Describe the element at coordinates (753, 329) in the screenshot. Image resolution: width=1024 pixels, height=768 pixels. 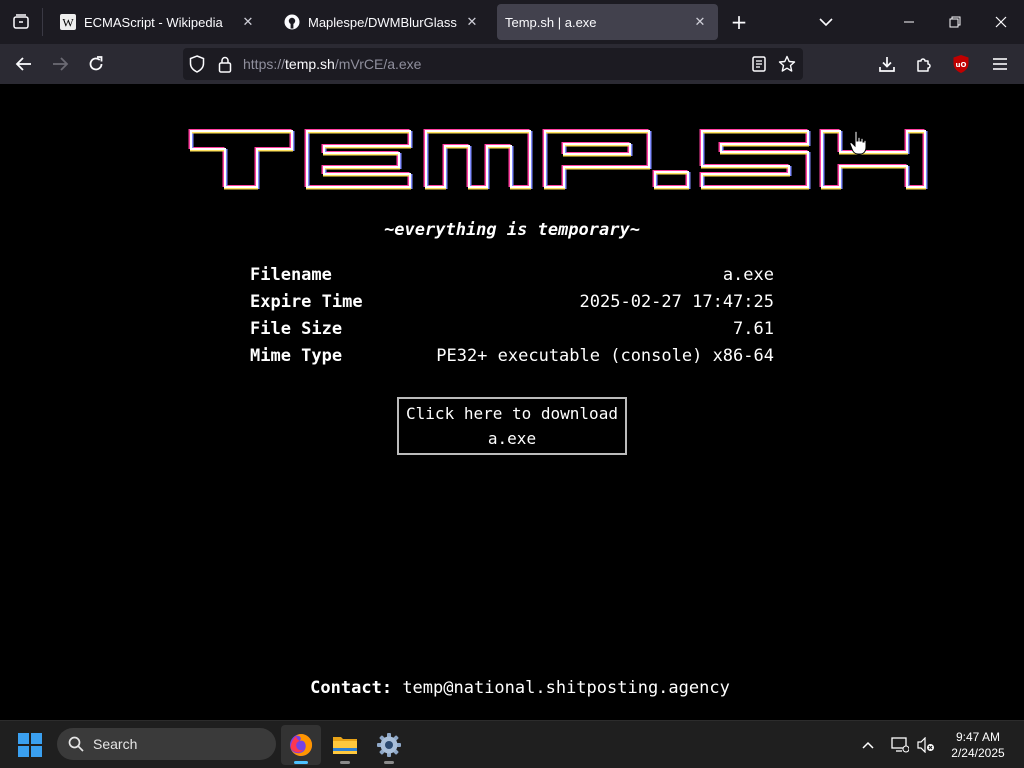
I see `info-value: 7.61` at that location.